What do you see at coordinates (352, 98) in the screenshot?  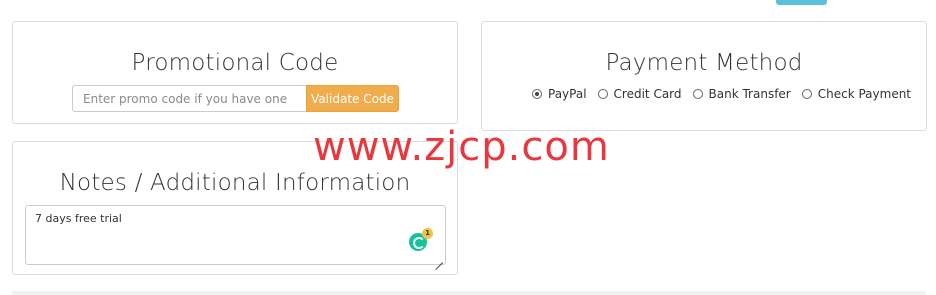 I see `validate-code-button: Validate Code` at bounding box center [352, 98].